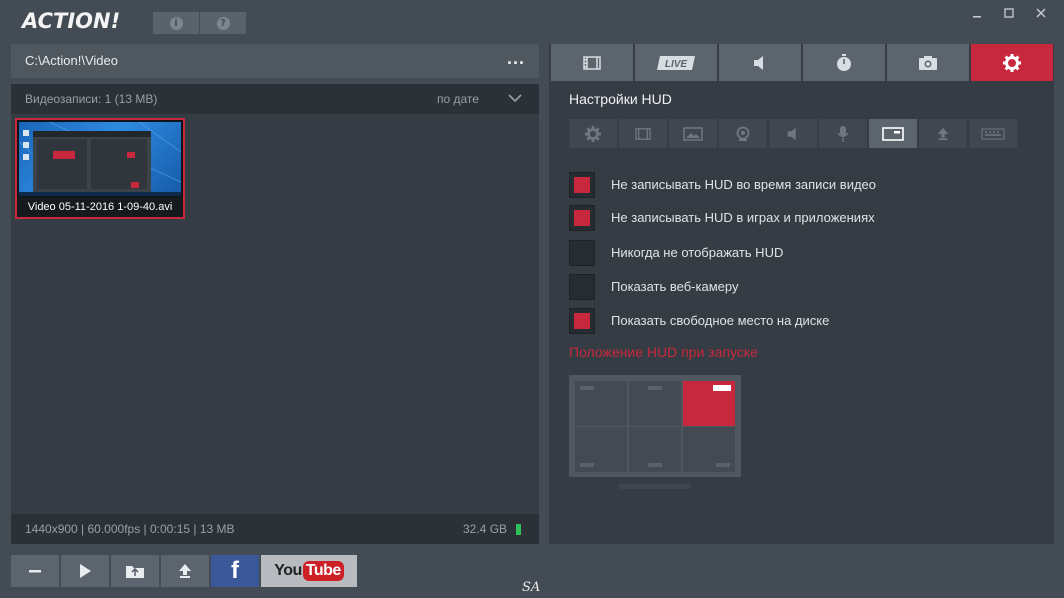 This screenshot has height=598, width=1064. What do you see at coordinates (675, 286) in the screenshot?
I see `option-label: Показать веб-камеру` at bounding box center [675, 286].